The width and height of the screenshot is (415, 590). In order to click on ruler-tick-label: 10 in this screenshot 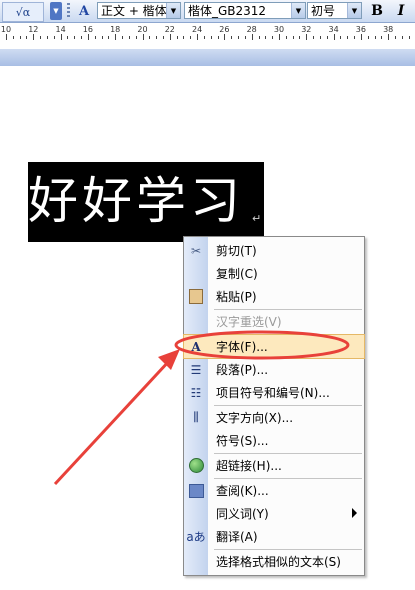, I will do `click(6, 29)`.